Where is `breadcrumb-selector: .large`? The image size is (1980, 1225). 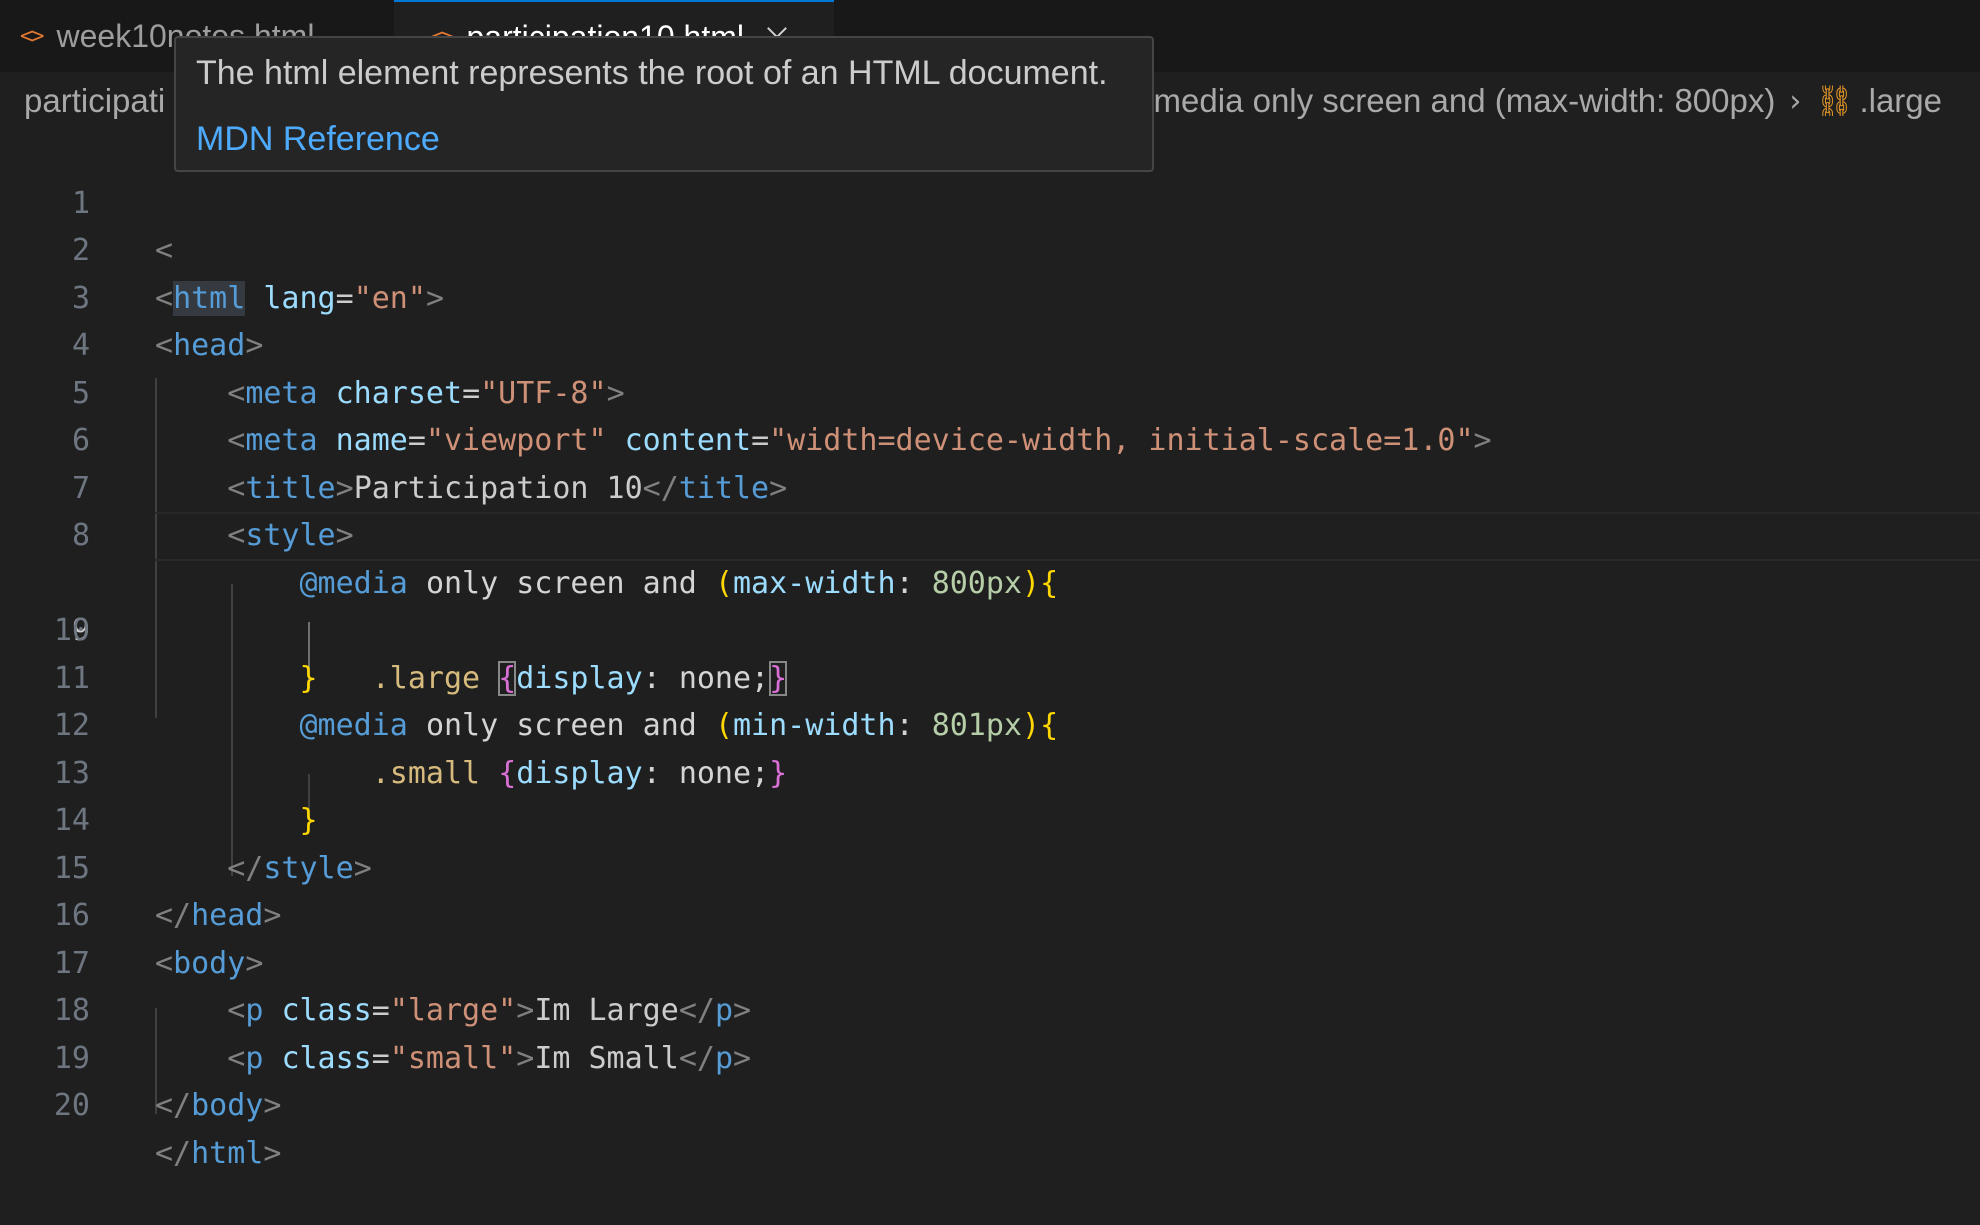 breadcrumb-selector: .large is located at coordinates (1900, 101).